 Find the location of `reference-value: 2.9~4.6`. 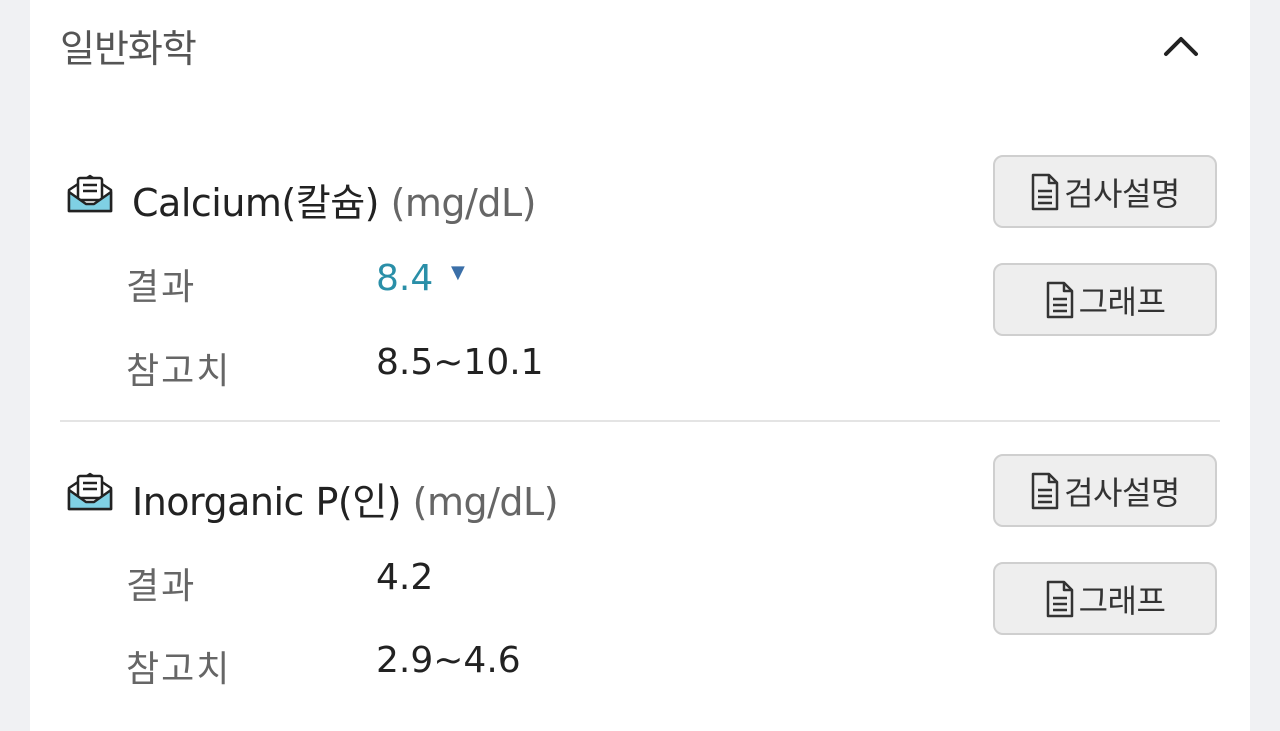

reference-value: 2.9~4.6 is located at coordinates (448, 660).